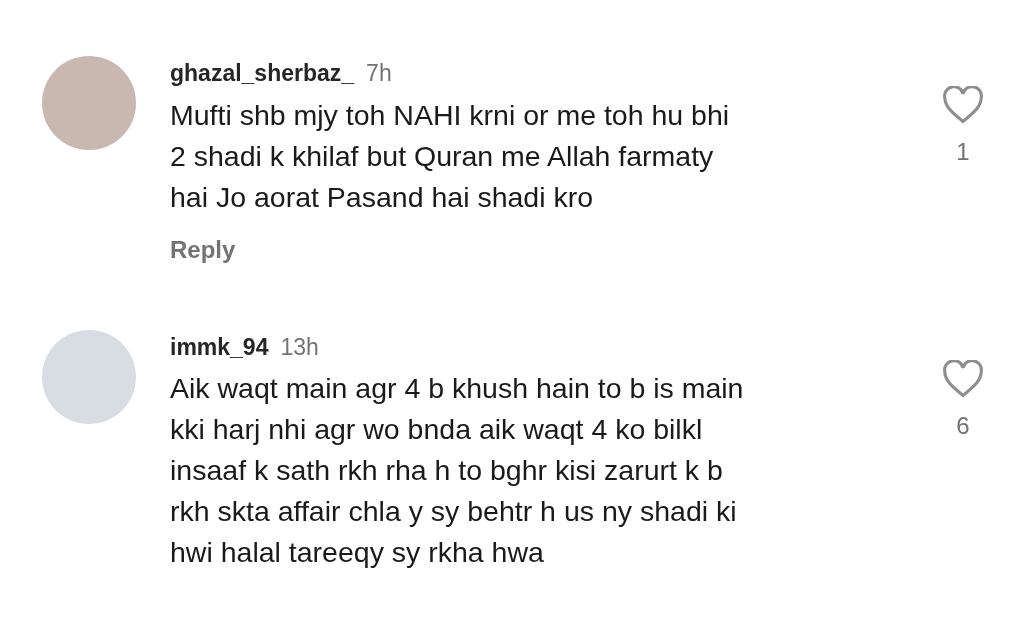 The image size is (1024, 628). Describe the element at coordinates (450, 156) in the screenshot. I see `comment-text: Mufti shb mjy toh NAHI krni or me toh hu bhi 2 shadi k khilaf but Quran me Allah farmaty hai Jo aorat Pasand hai shadi kro` at that location.